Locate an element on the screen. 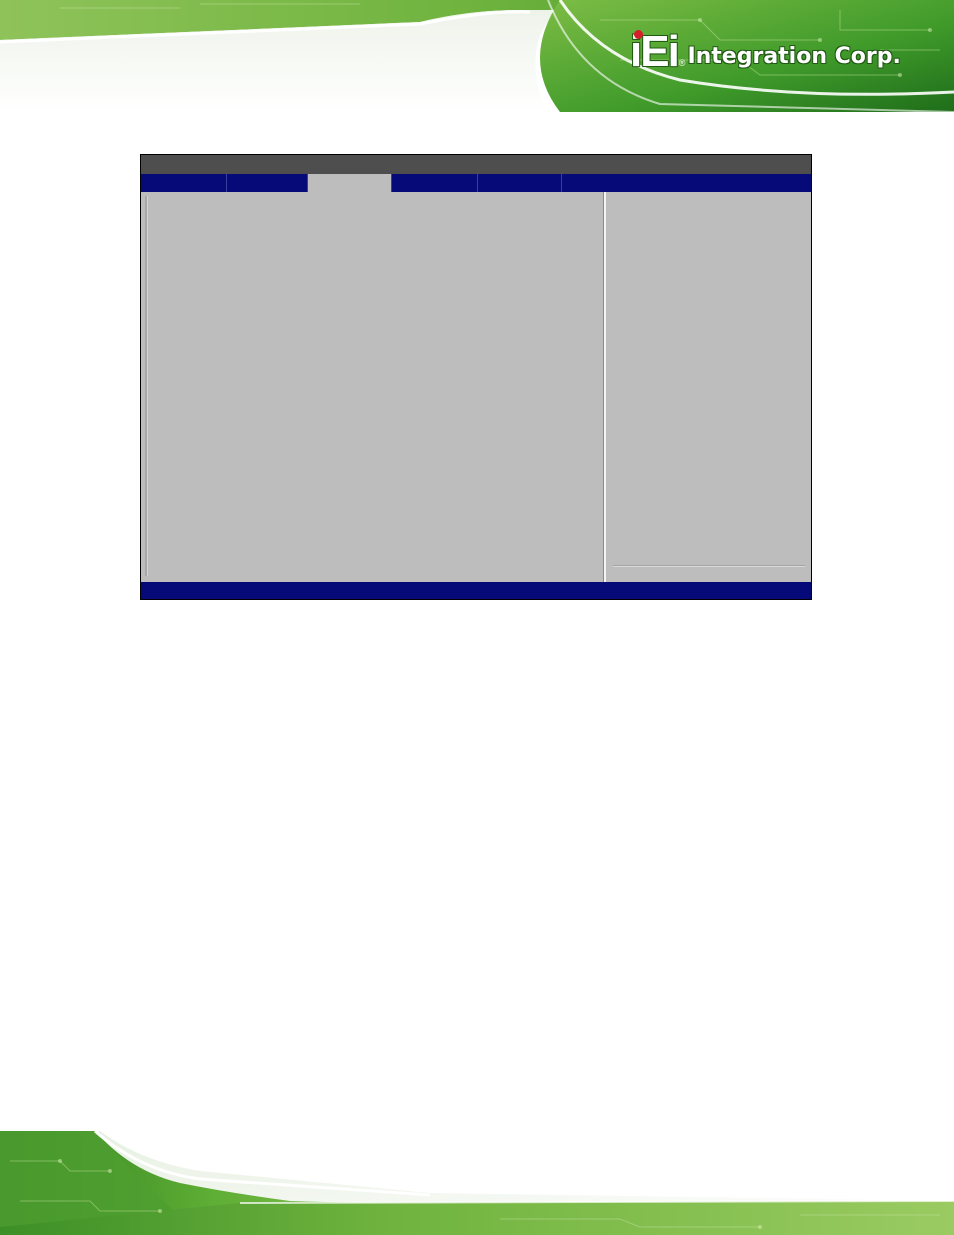 The image size is (954, 1235). logo-red-dot is located at coordinates (638, 34).